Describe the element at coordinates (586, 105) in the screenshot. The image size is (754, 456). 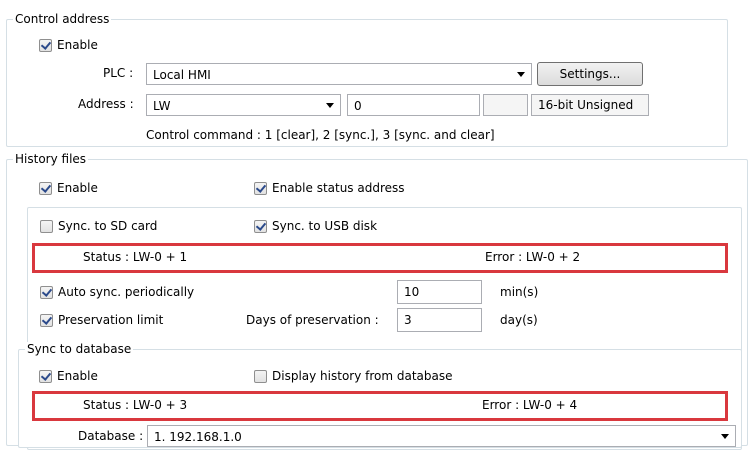
I see `data-format-value: 16-bit Unsigned` at that location.